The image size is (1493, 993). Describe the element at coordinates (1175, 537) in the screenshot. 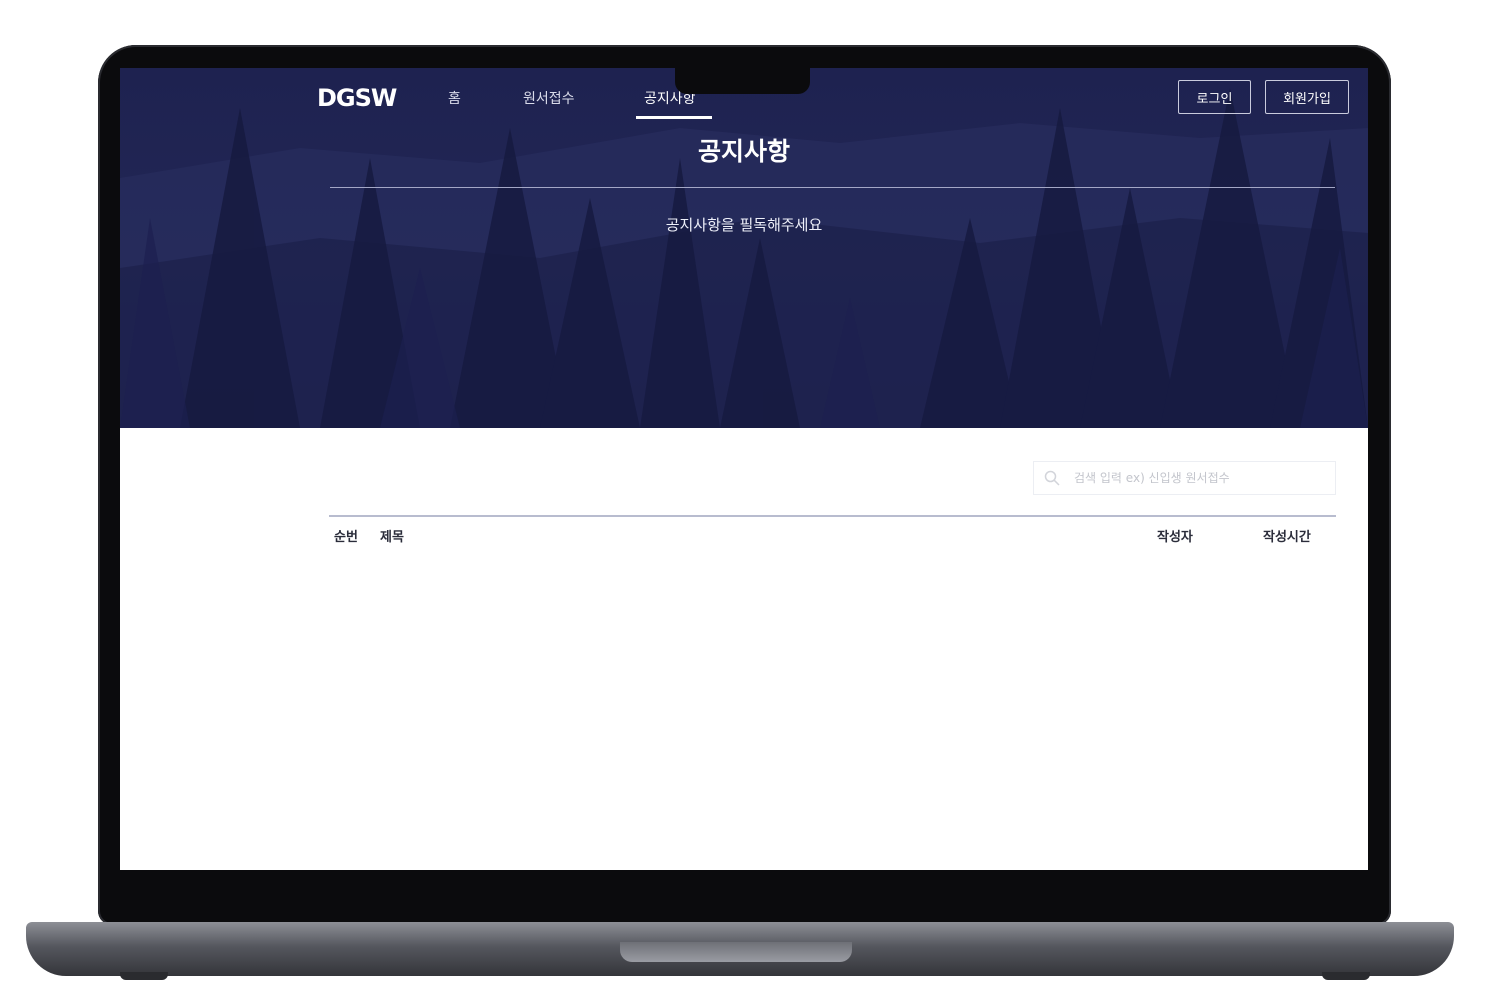

I see `column-header-author: 작성자` at that location.